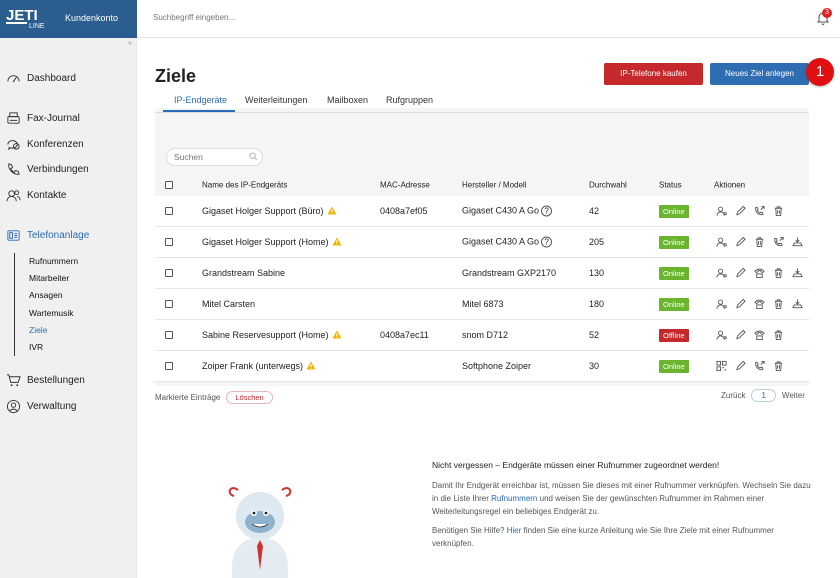  I want to click on device-model: Softphone Zoiper, so click(496, 366).